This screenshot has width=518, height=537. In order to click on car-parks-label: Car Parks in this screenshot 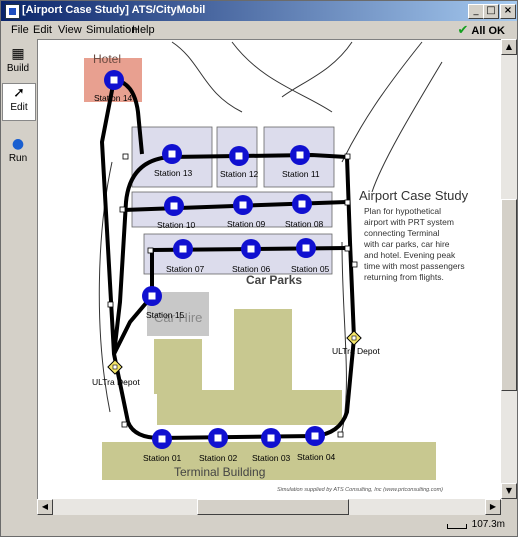, I will do `click(274, 280)`.